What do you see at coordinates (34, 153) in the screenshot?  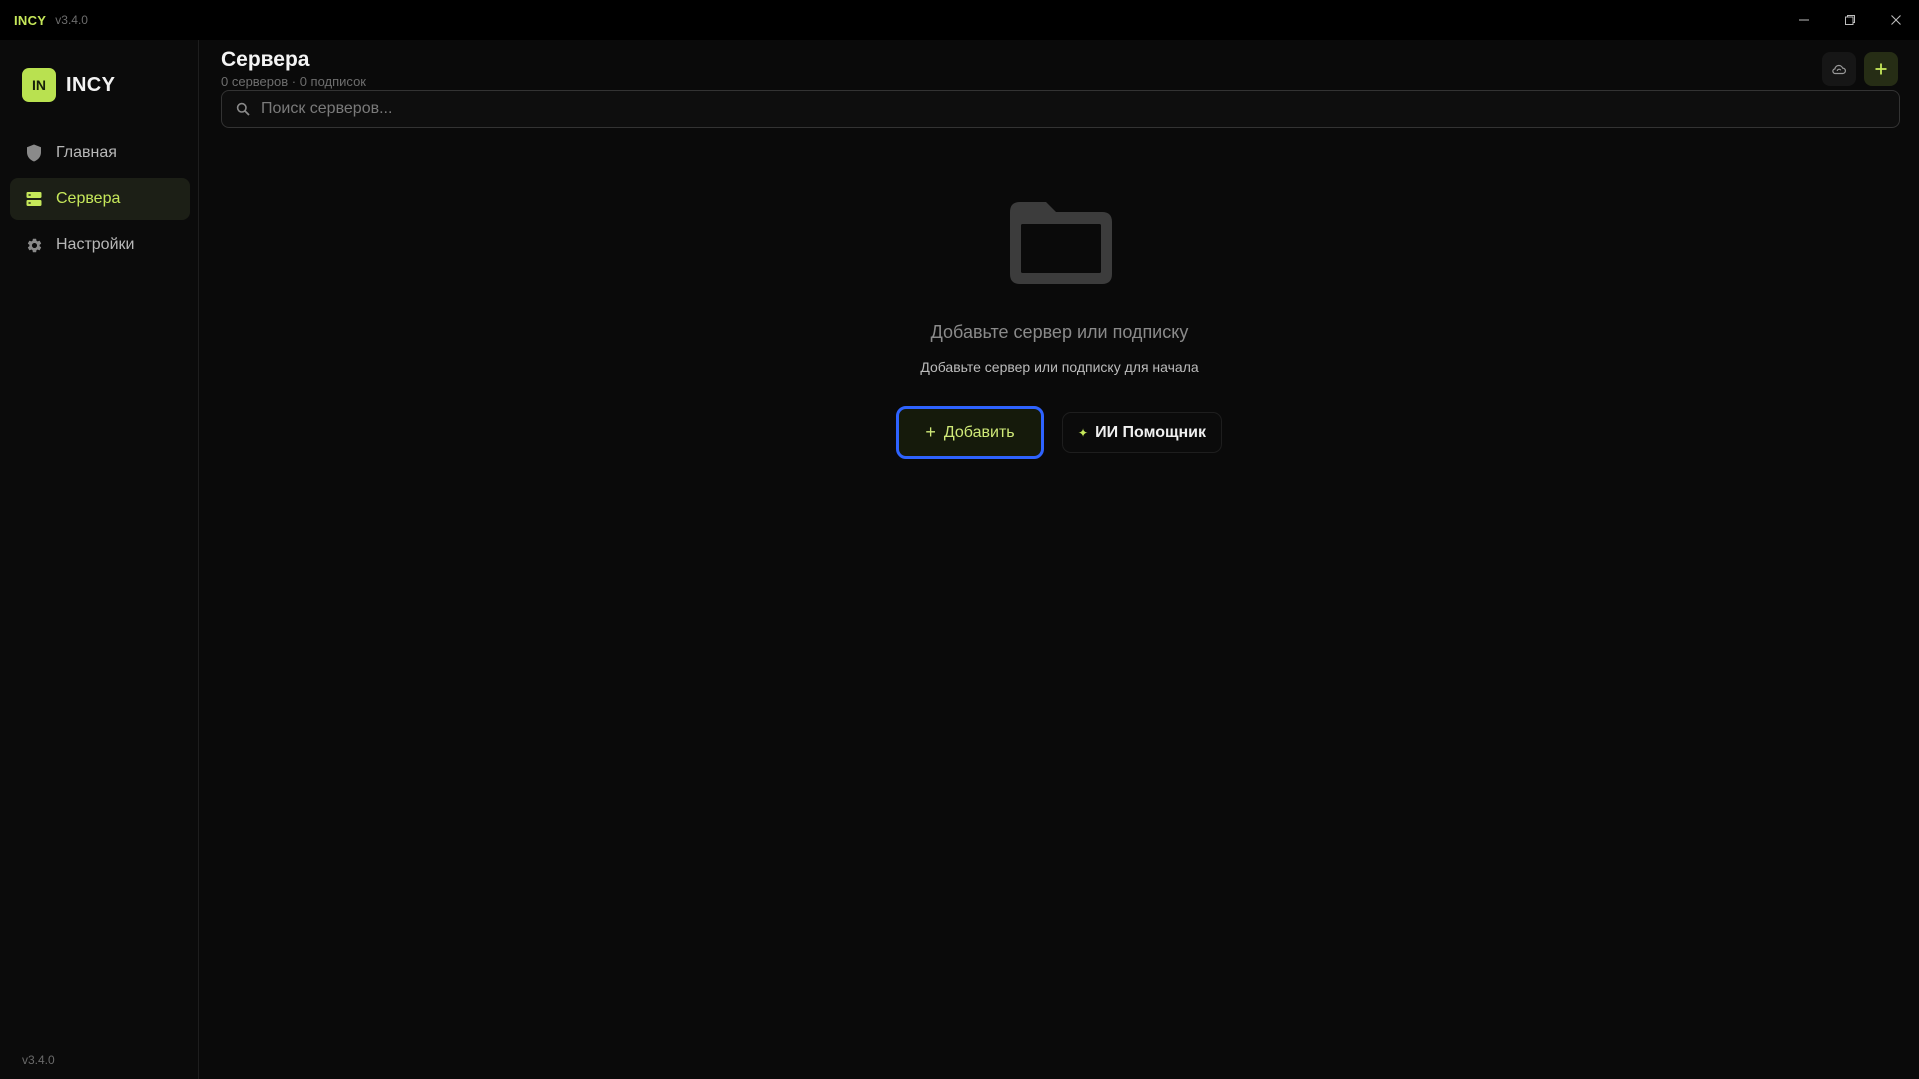 I see `shield-icon` at bounding box center [34, 153].